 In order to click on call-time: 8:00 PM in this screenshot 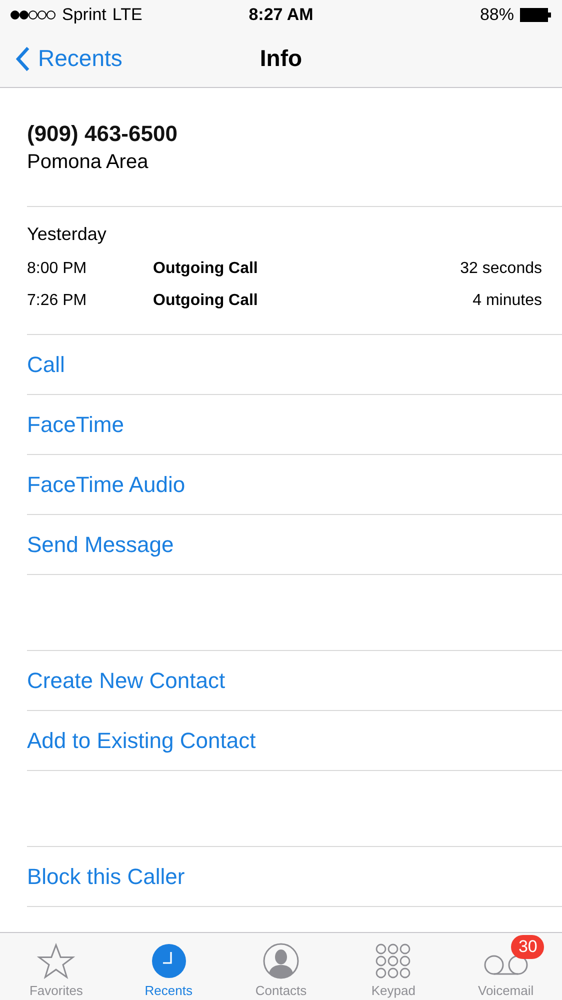, I will do `click(57, 269)`.